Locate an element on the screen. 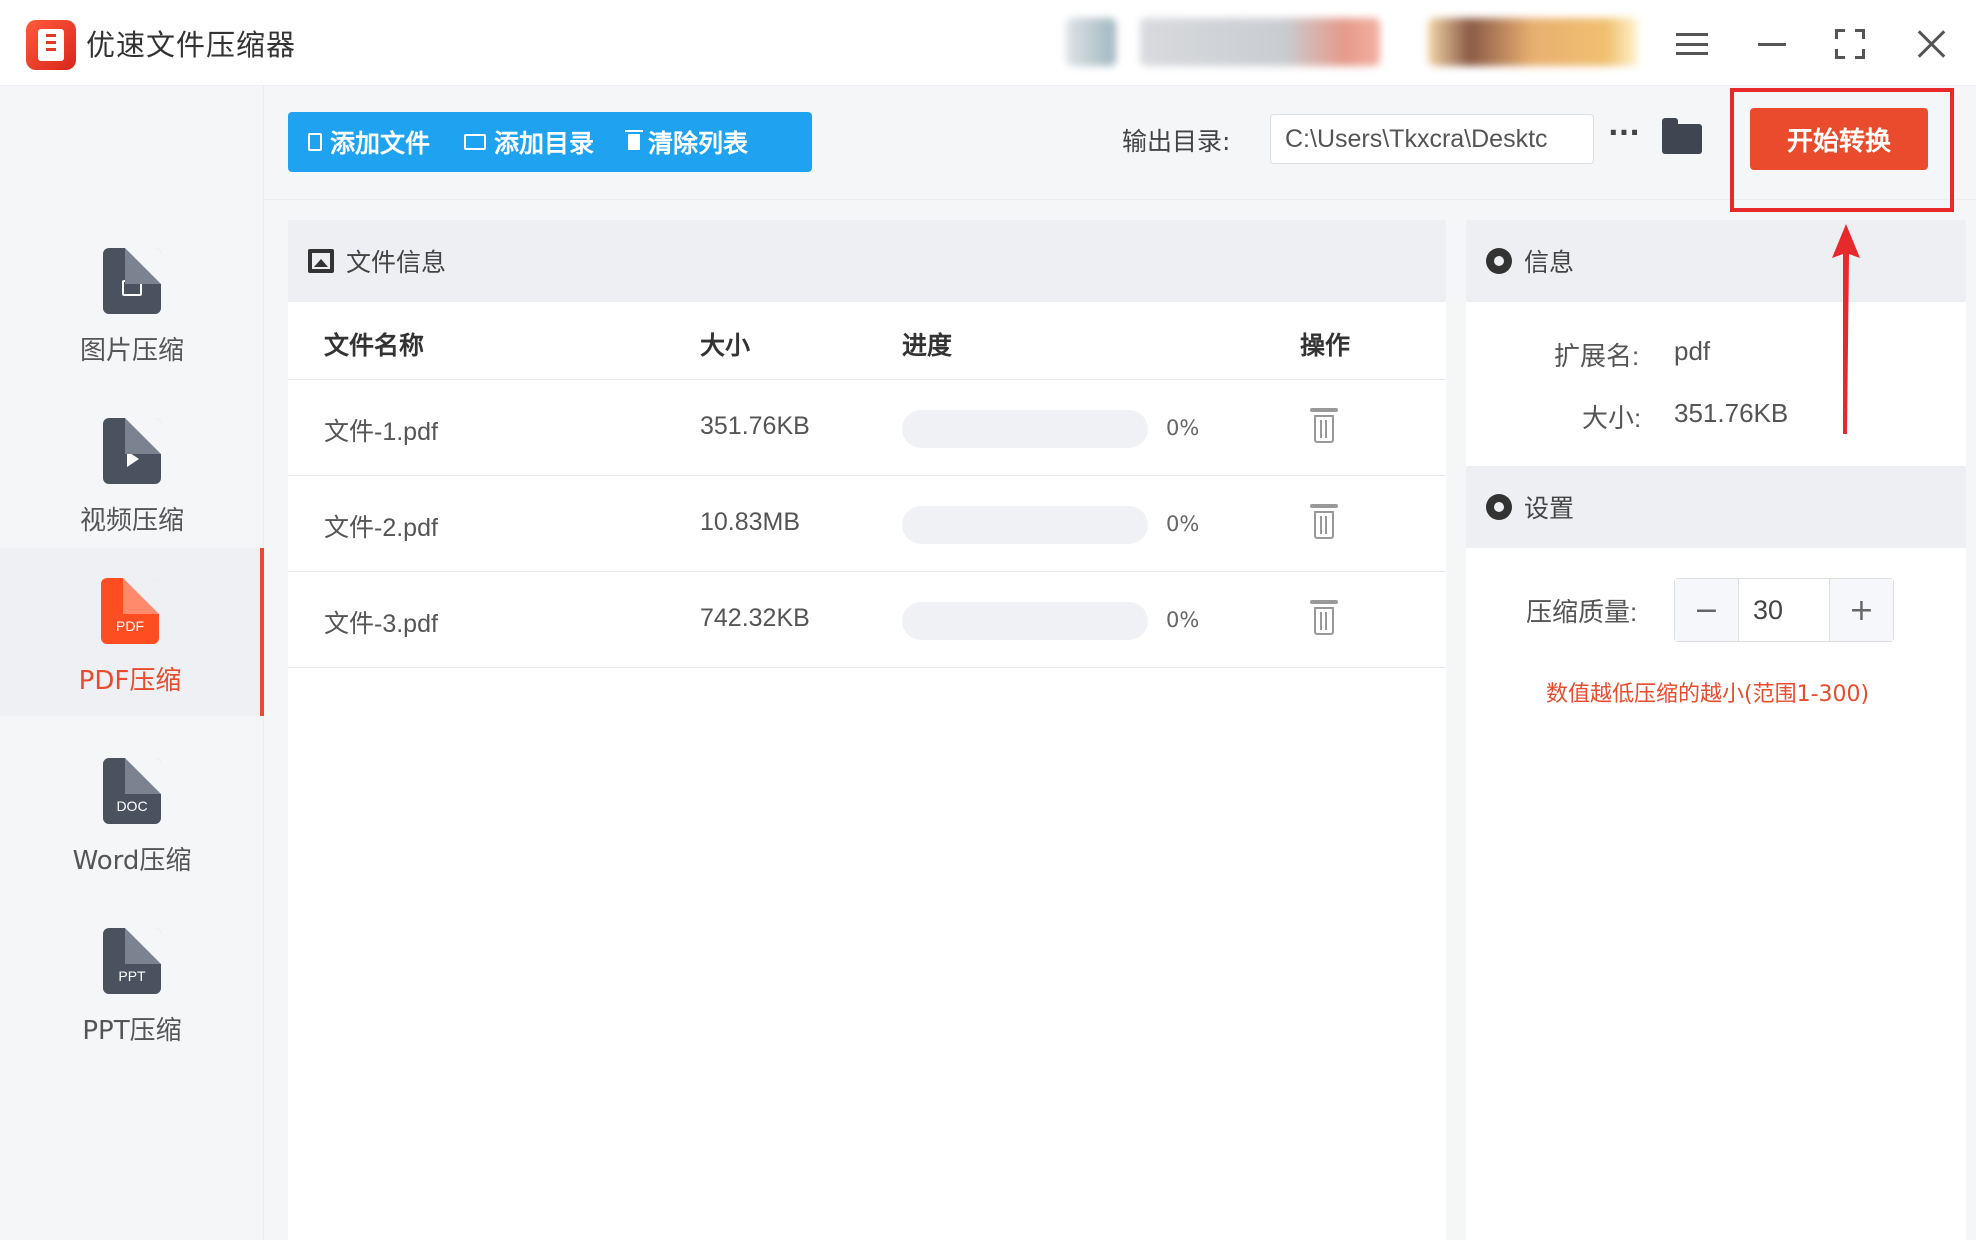 The image size is (1976, 1240). column-header-progress: 进度 is located at coordinates (927, 345).